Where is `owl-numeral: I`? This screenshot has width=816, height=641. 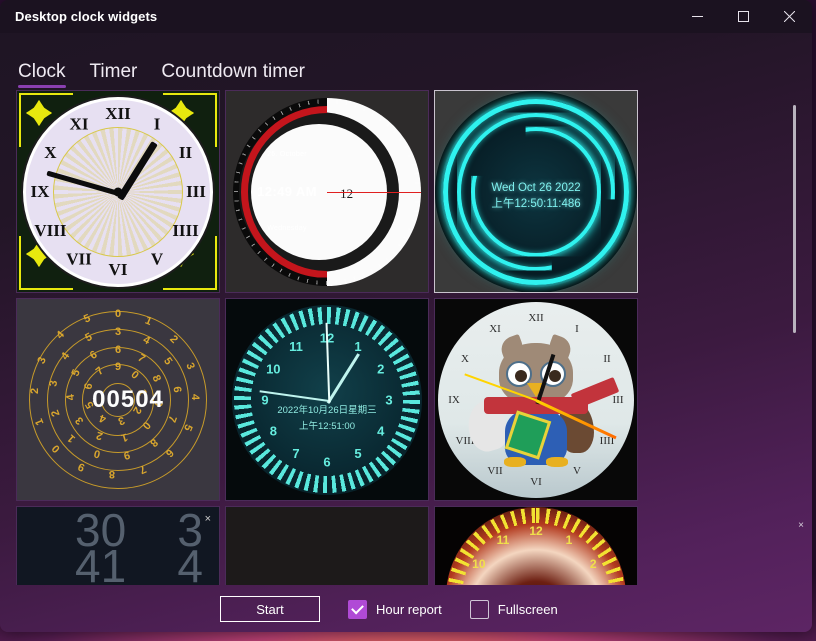 owl-numeral: I is located at coordinates (577, 328).